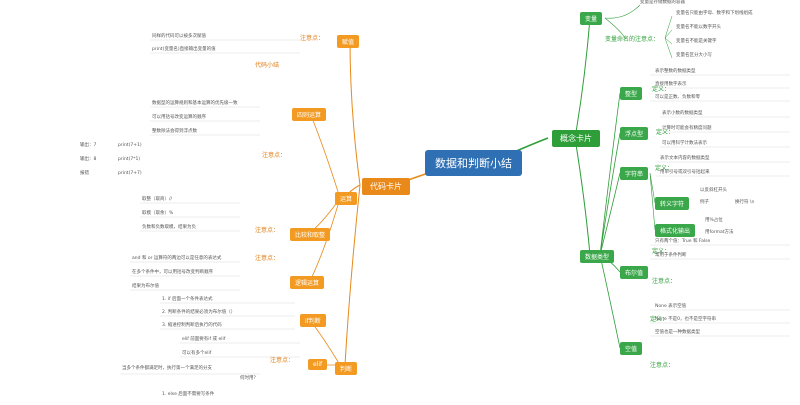  Describe the element at coordinates (167, 368) in the screenshot. I see `elif-leaf: 当多个条件都满足时，执行第一个满足的分支` at that location.